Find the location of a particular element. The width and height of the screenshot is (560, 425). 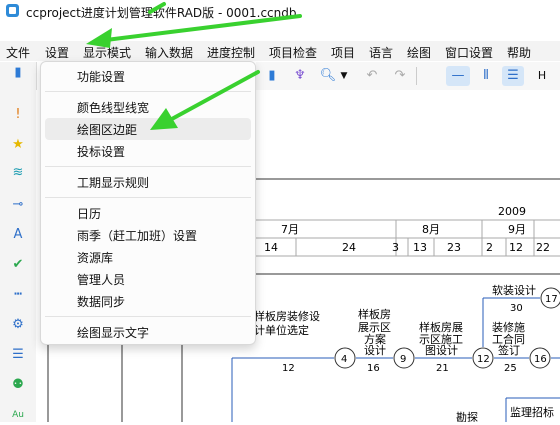

arrow-to-drawing-margin is located at coordinates (214, 96).